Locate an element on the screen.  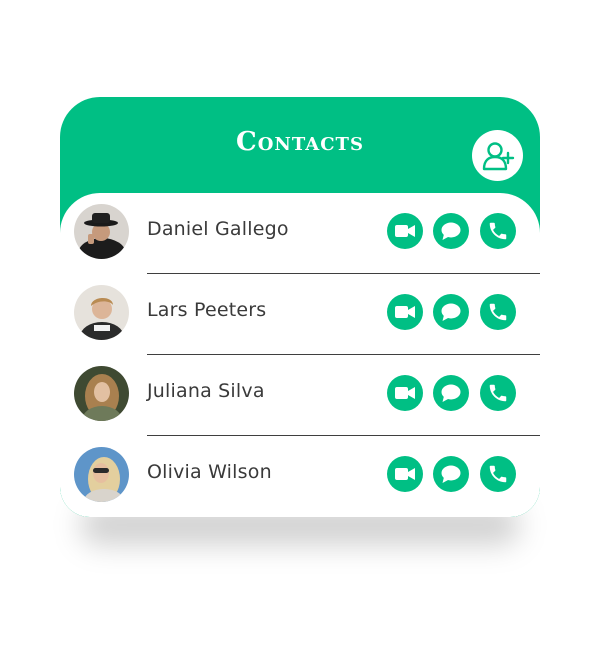
contact-name: Juliana Silva is located at coordinates (206, 391).